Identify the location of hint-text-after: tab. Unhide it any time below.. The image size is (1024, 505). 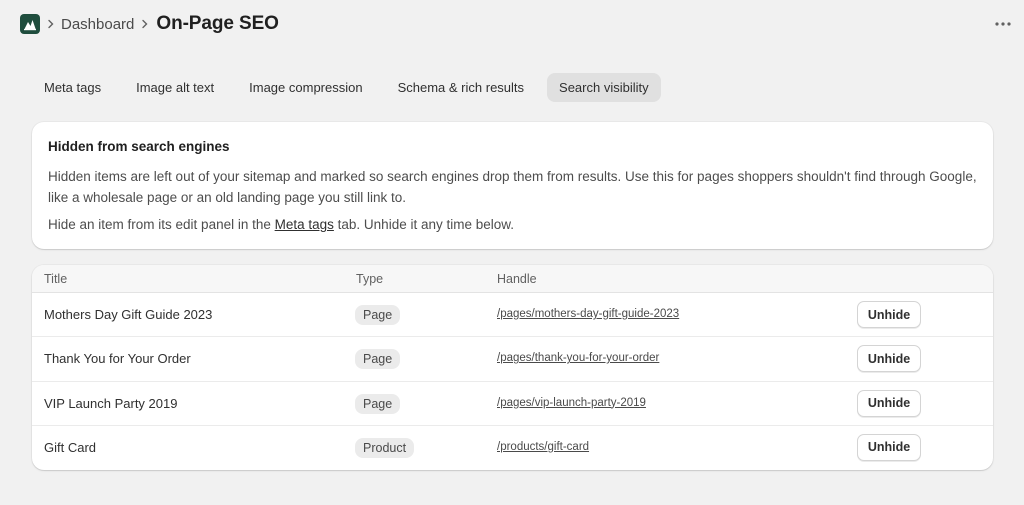
(424, 224).